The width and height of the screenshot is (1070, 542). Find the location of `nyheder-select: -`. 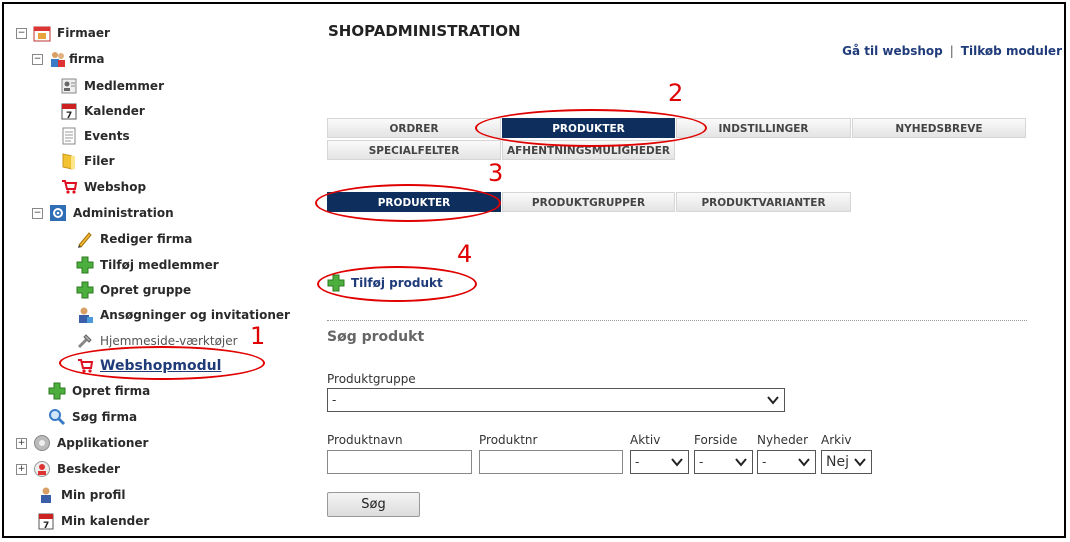

nyheder-select: - is located at coordinates (786, 462).